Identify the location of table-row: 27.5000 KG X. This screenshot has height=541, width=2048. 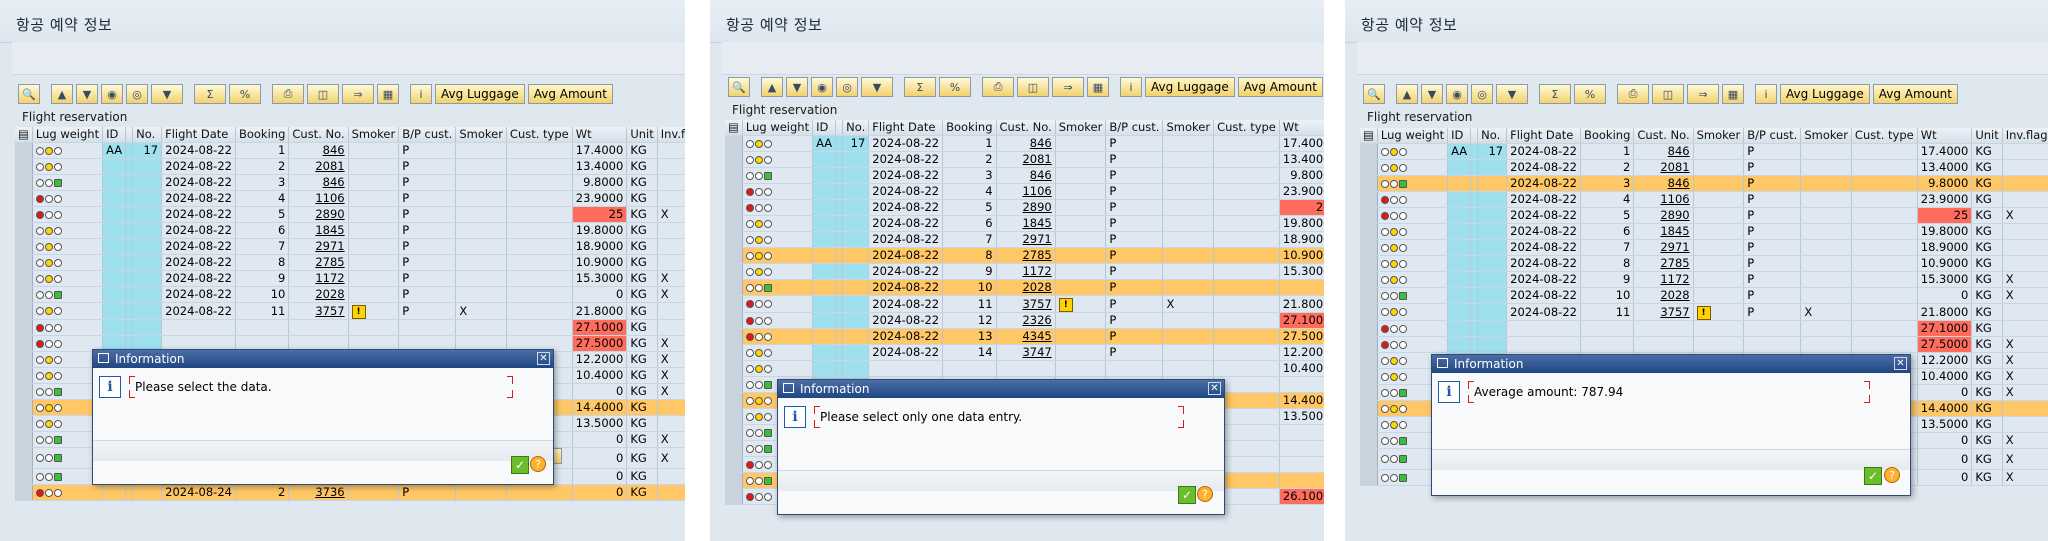
(1704, 344).